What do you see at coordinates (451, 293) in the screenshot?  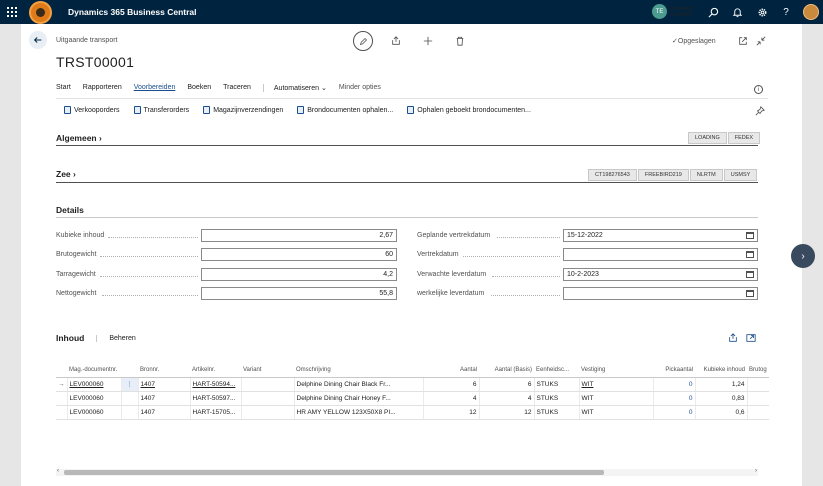 I see `actual-delivery-label: werkelijke leverdatum` at bounding box center [451, 293].